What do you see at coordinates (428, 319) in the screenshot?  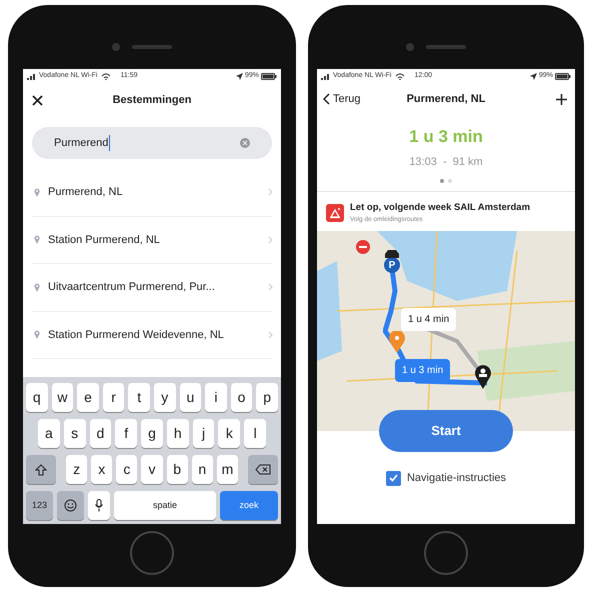 I see `route-time-label: 1 u 4 min` at bounding box center [428, 319].